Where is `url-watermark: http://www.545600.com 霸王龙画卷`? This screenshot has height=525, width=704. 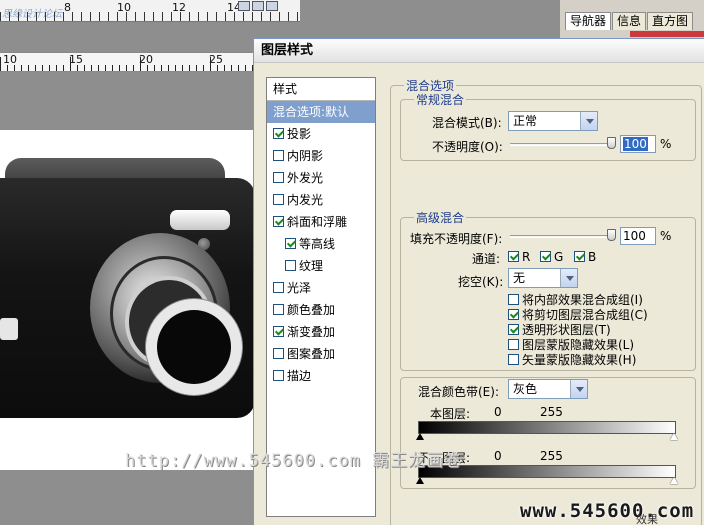
url-watermark: http://www.545600.com 霸王龙画卷 is located at coordinates (294, 461).